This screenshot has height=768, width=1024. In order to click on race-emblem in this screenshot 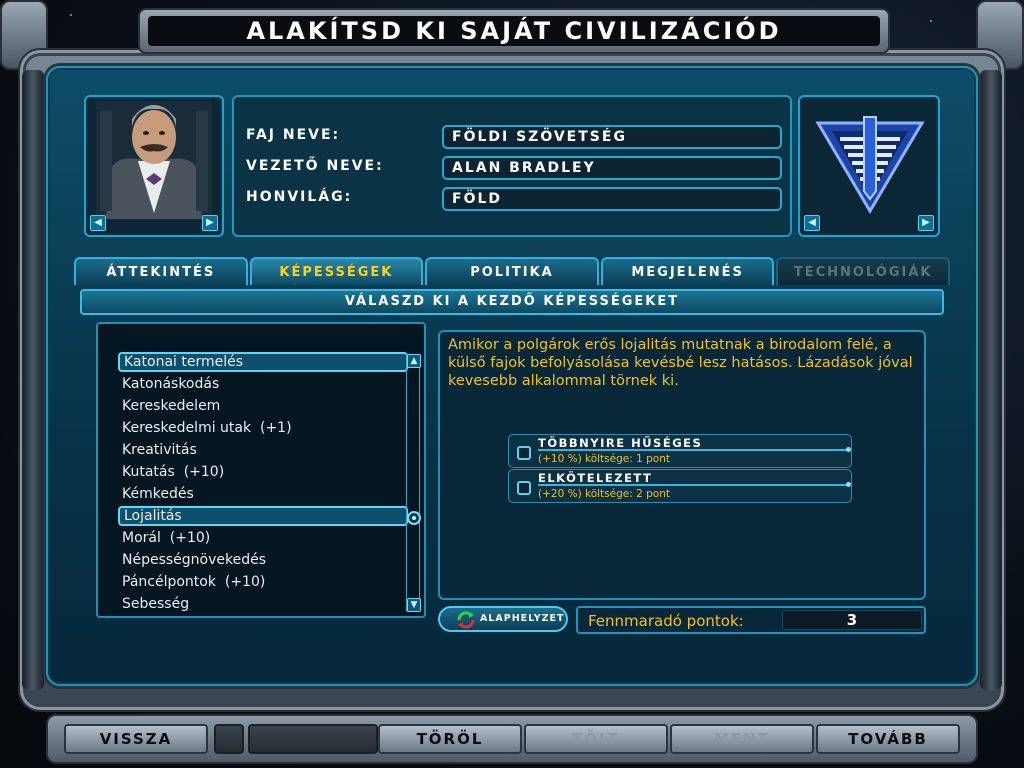, I will do `click(870, 165)`.